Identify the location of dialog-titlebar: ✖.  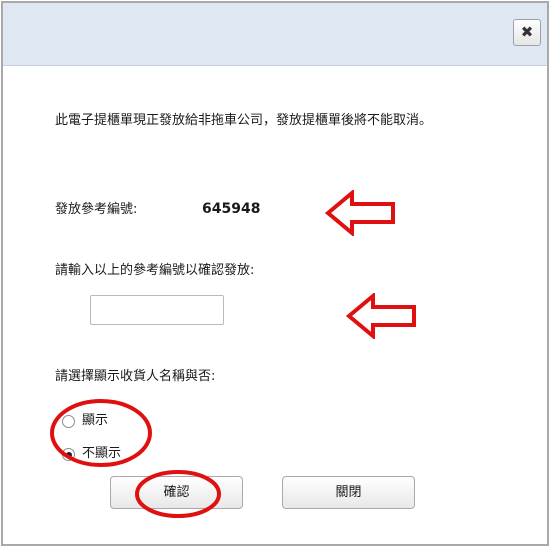
(275, 34).